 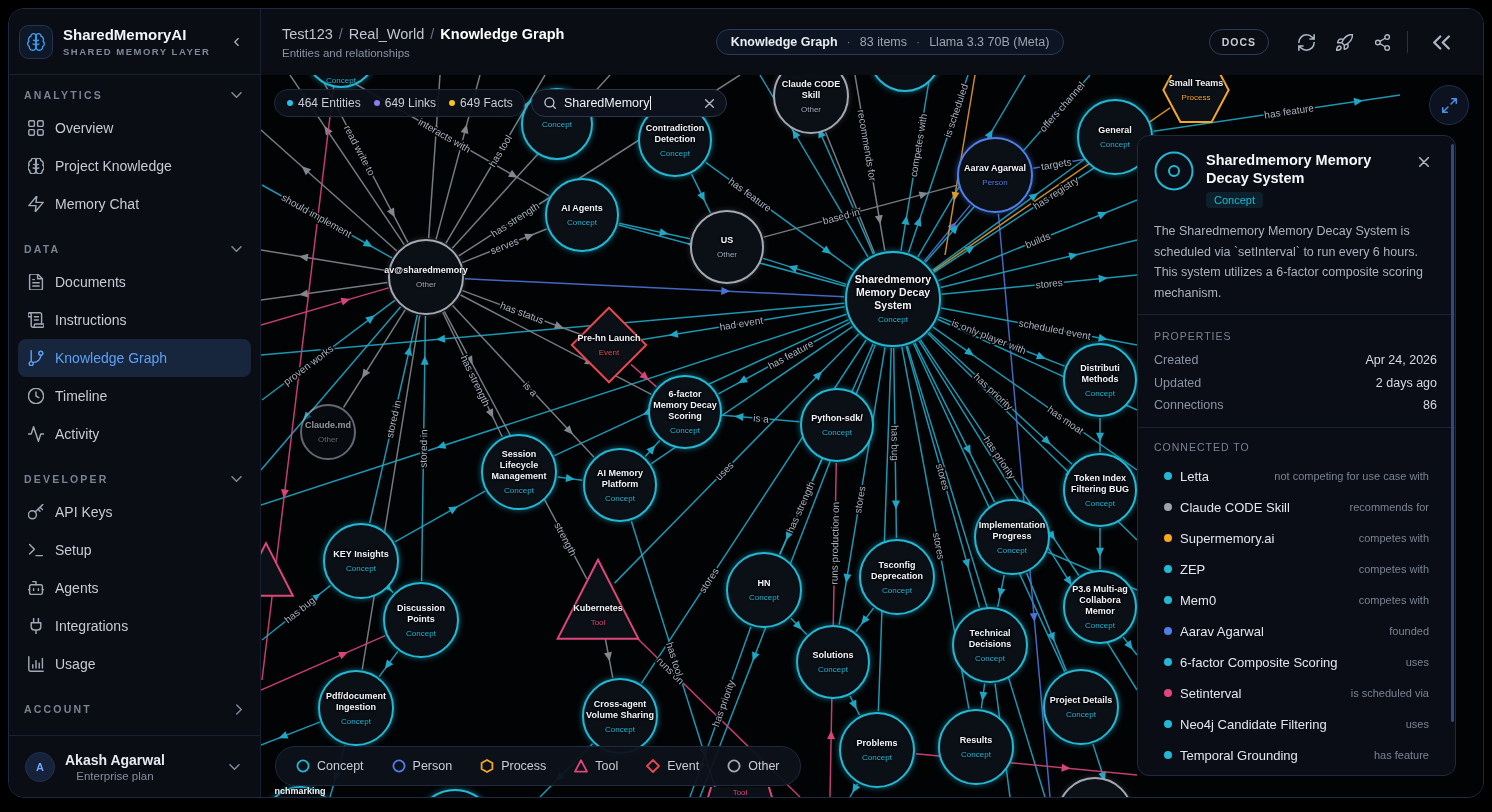 What do you see at coordinates (40, 766) in the screenshot?
I see `user-avatar: A` at bounding box center [40, 766].